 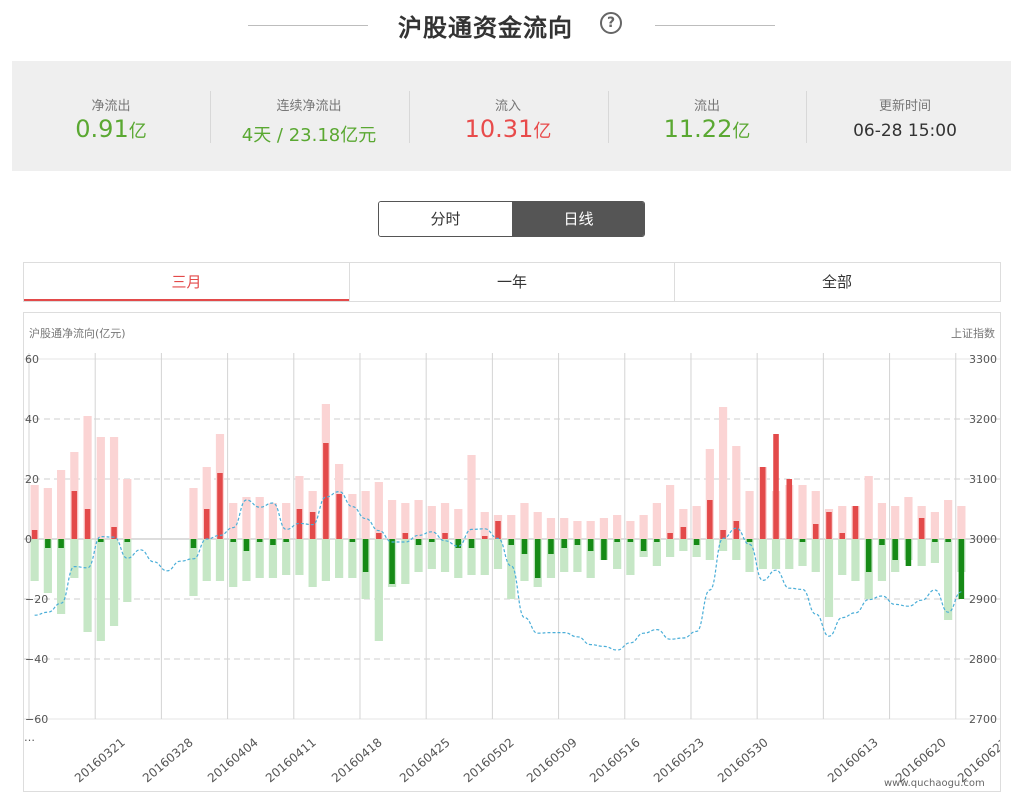 I want to click on y-tick-label-left: 40, so click(x=32, y=419).